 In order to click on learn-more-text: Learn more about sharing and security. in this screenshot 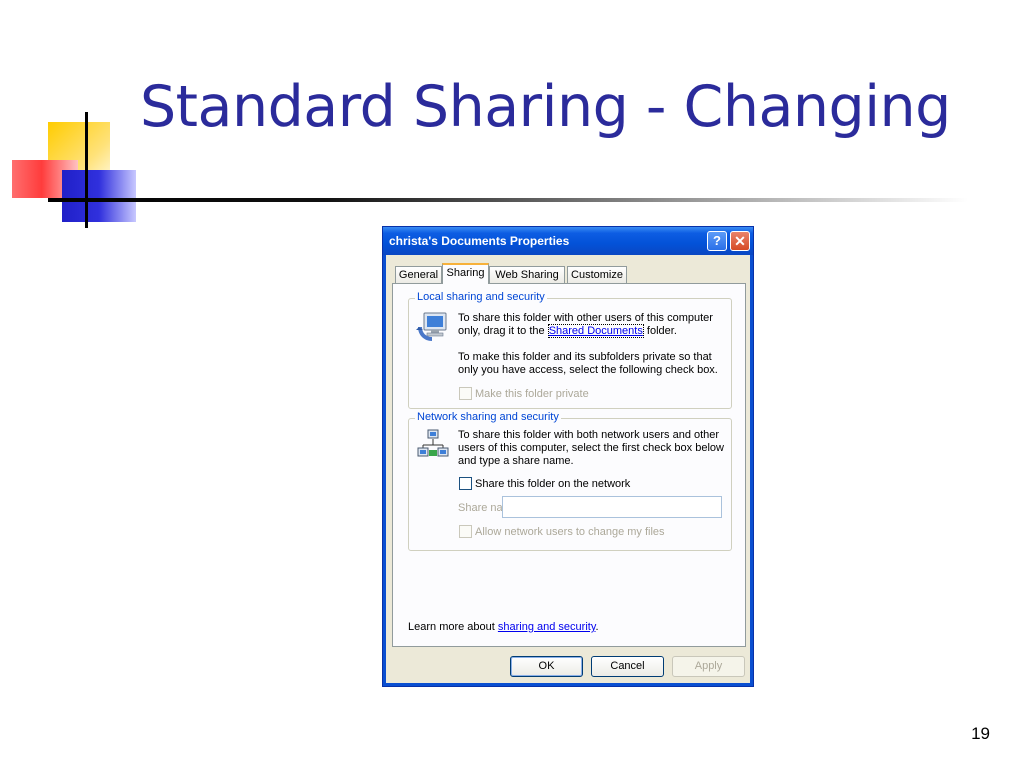, I will do `click(503, 627)`.